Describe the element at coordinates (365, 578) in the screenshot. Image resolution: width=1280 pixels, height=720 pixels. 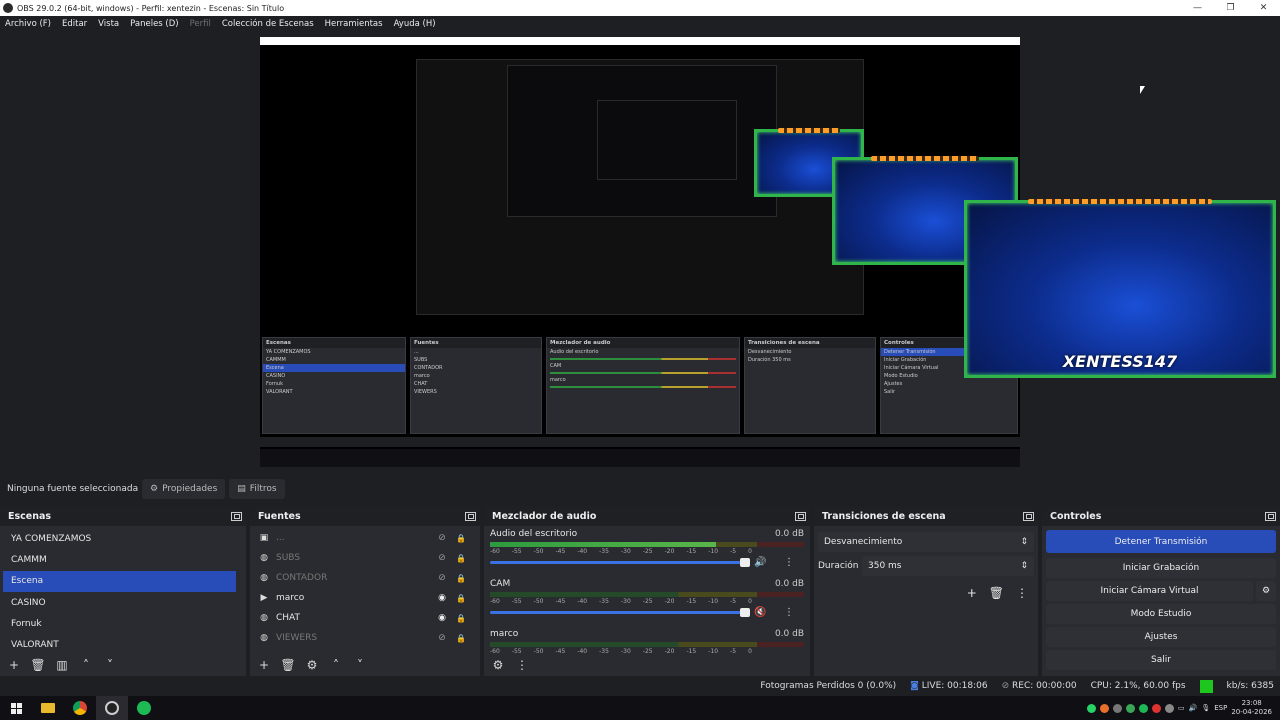
I see `source-item: ◍ CONTADOR ⊘ 🔒` at that location.